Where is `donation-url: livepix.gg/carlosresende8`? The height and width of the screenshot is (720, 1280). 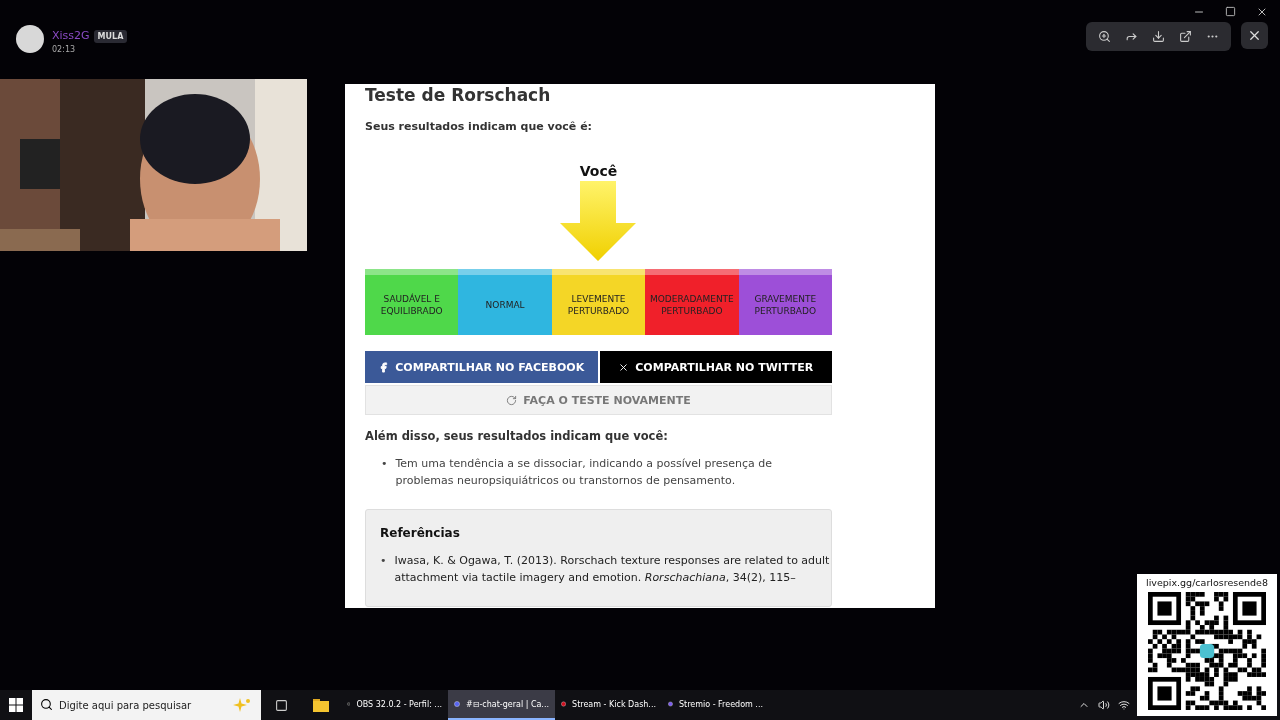
donation-url: livepix.gg/carlosresende8 is located at coordinates (1207, 582).